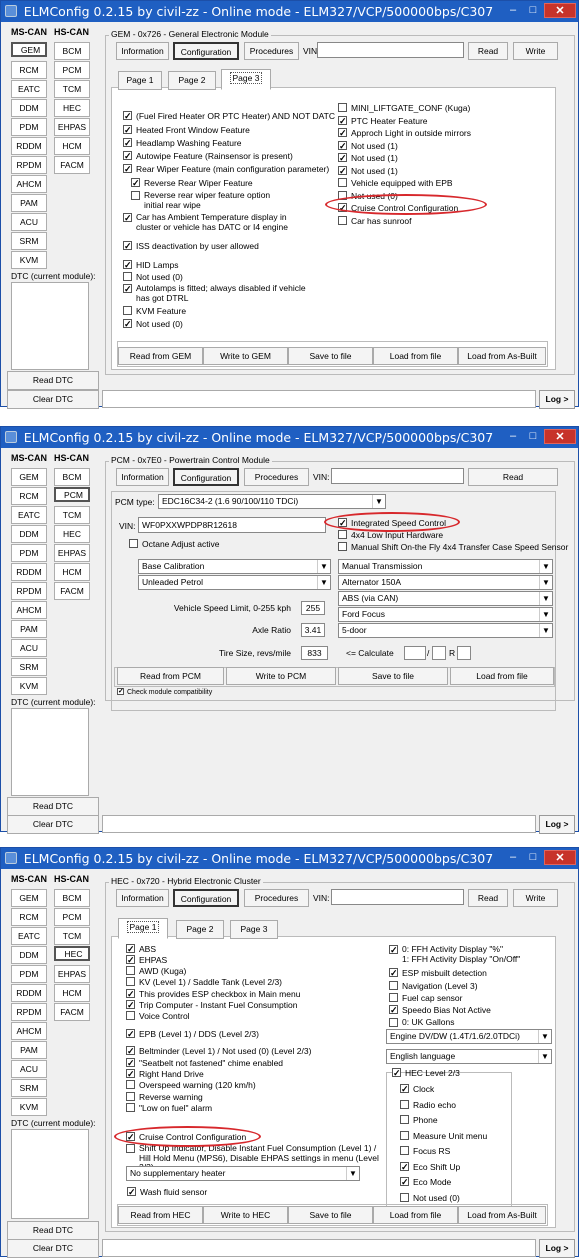 The image size is (579, 1258). Describe the element at coordinates (245, 356) in the screenshot. I see `write-to-gem-button: Write to GEM` at that location.